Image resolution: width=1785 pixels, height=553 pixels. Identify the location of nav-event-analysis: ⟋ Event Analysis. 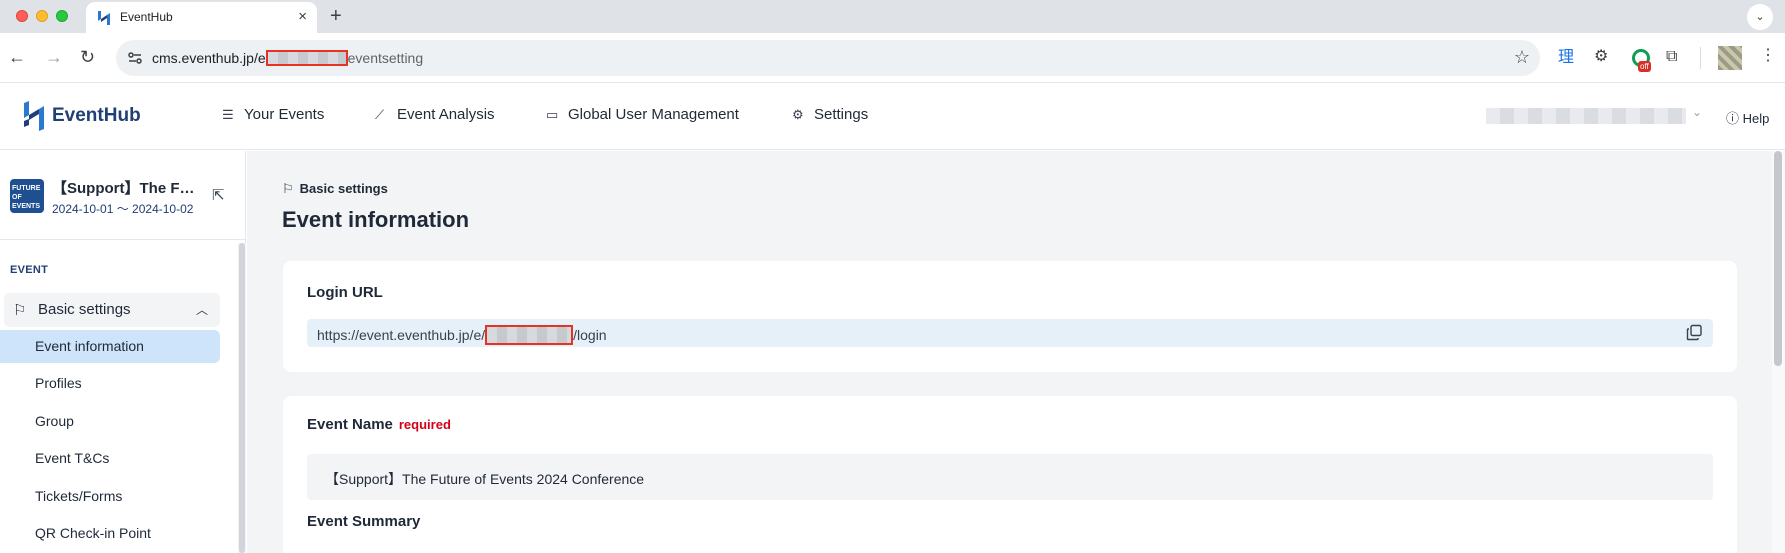
(435, 114).